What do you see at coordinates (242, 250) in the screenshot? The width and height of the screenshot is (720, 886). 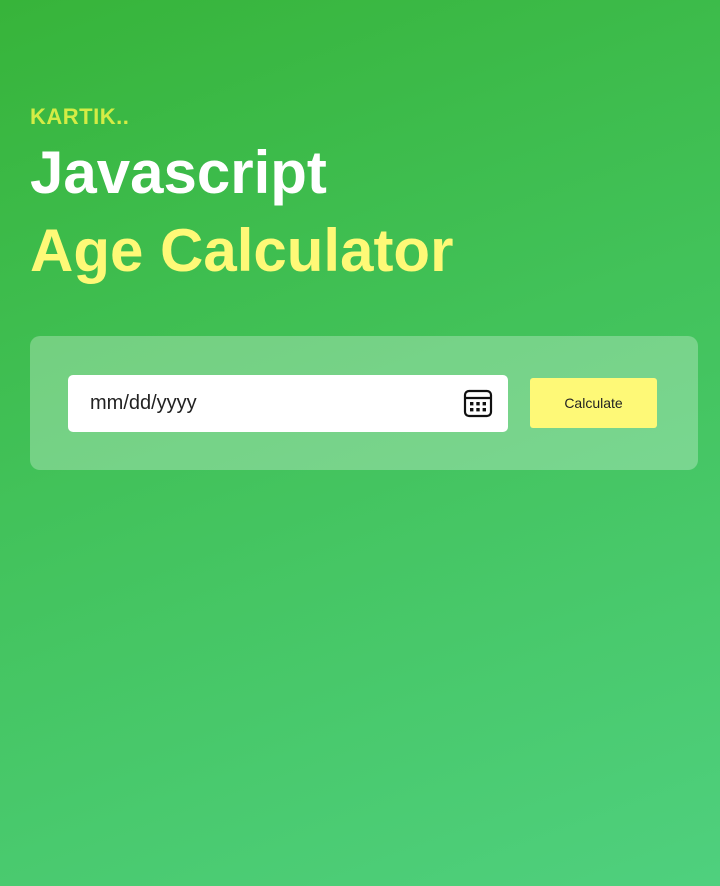 I see `page-title-line2: Age Calculator` at bounding box center [242, 250].